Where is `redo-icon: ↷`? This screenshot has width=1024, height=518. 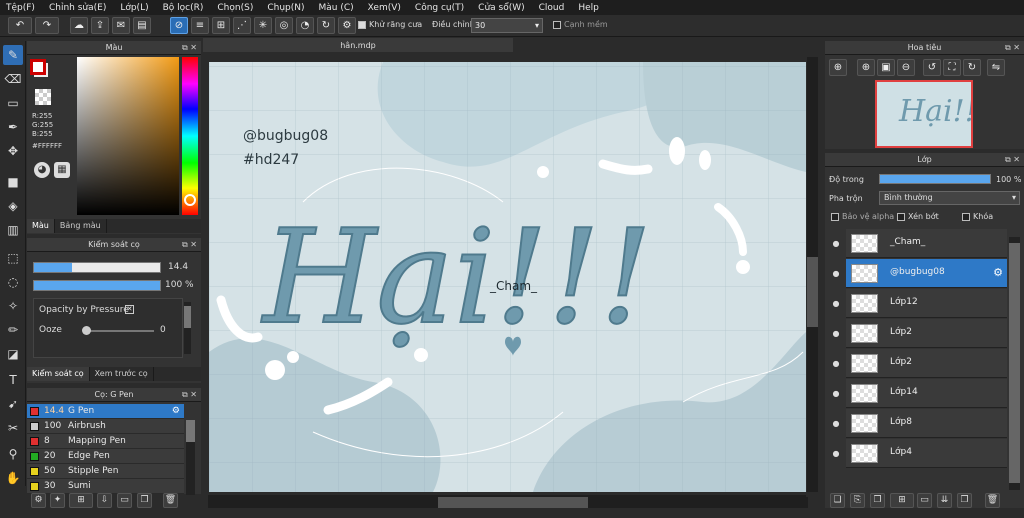 redo-icon: ↷ is located at coordinates (47, 25).